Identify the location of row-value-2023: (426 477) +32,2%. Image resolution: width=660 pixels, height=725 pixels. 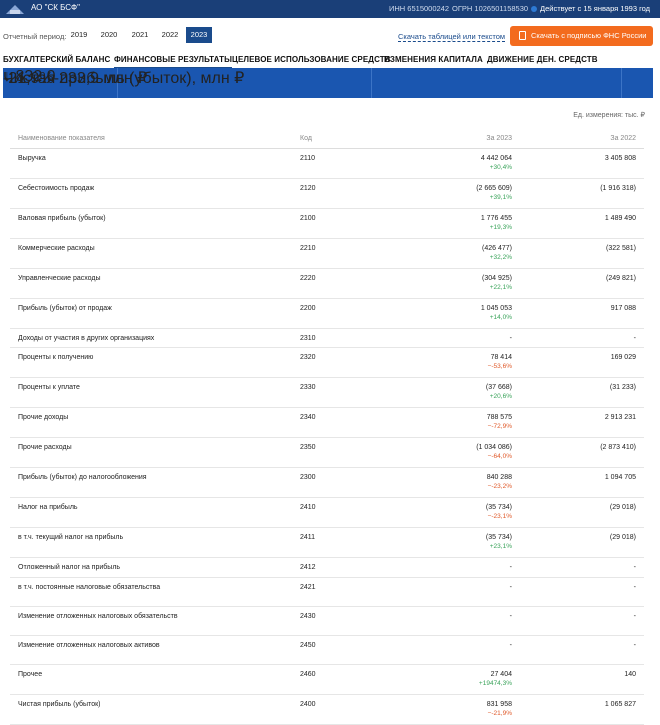
(450, 253).